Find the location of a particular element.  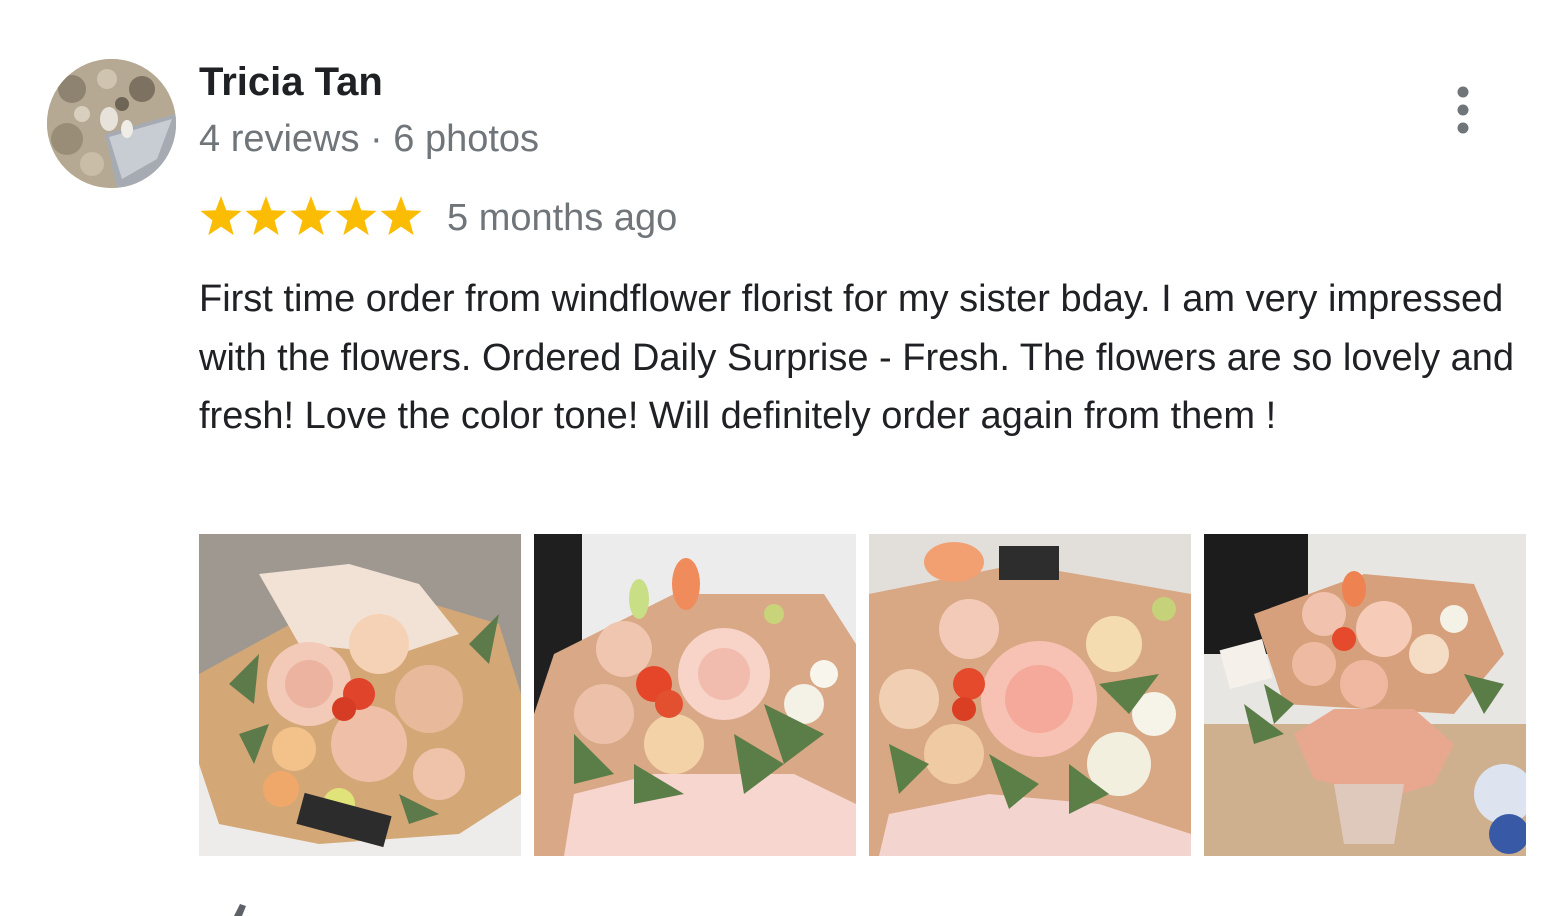

review-date: 5 months ago is located at coordinates (562, 218).